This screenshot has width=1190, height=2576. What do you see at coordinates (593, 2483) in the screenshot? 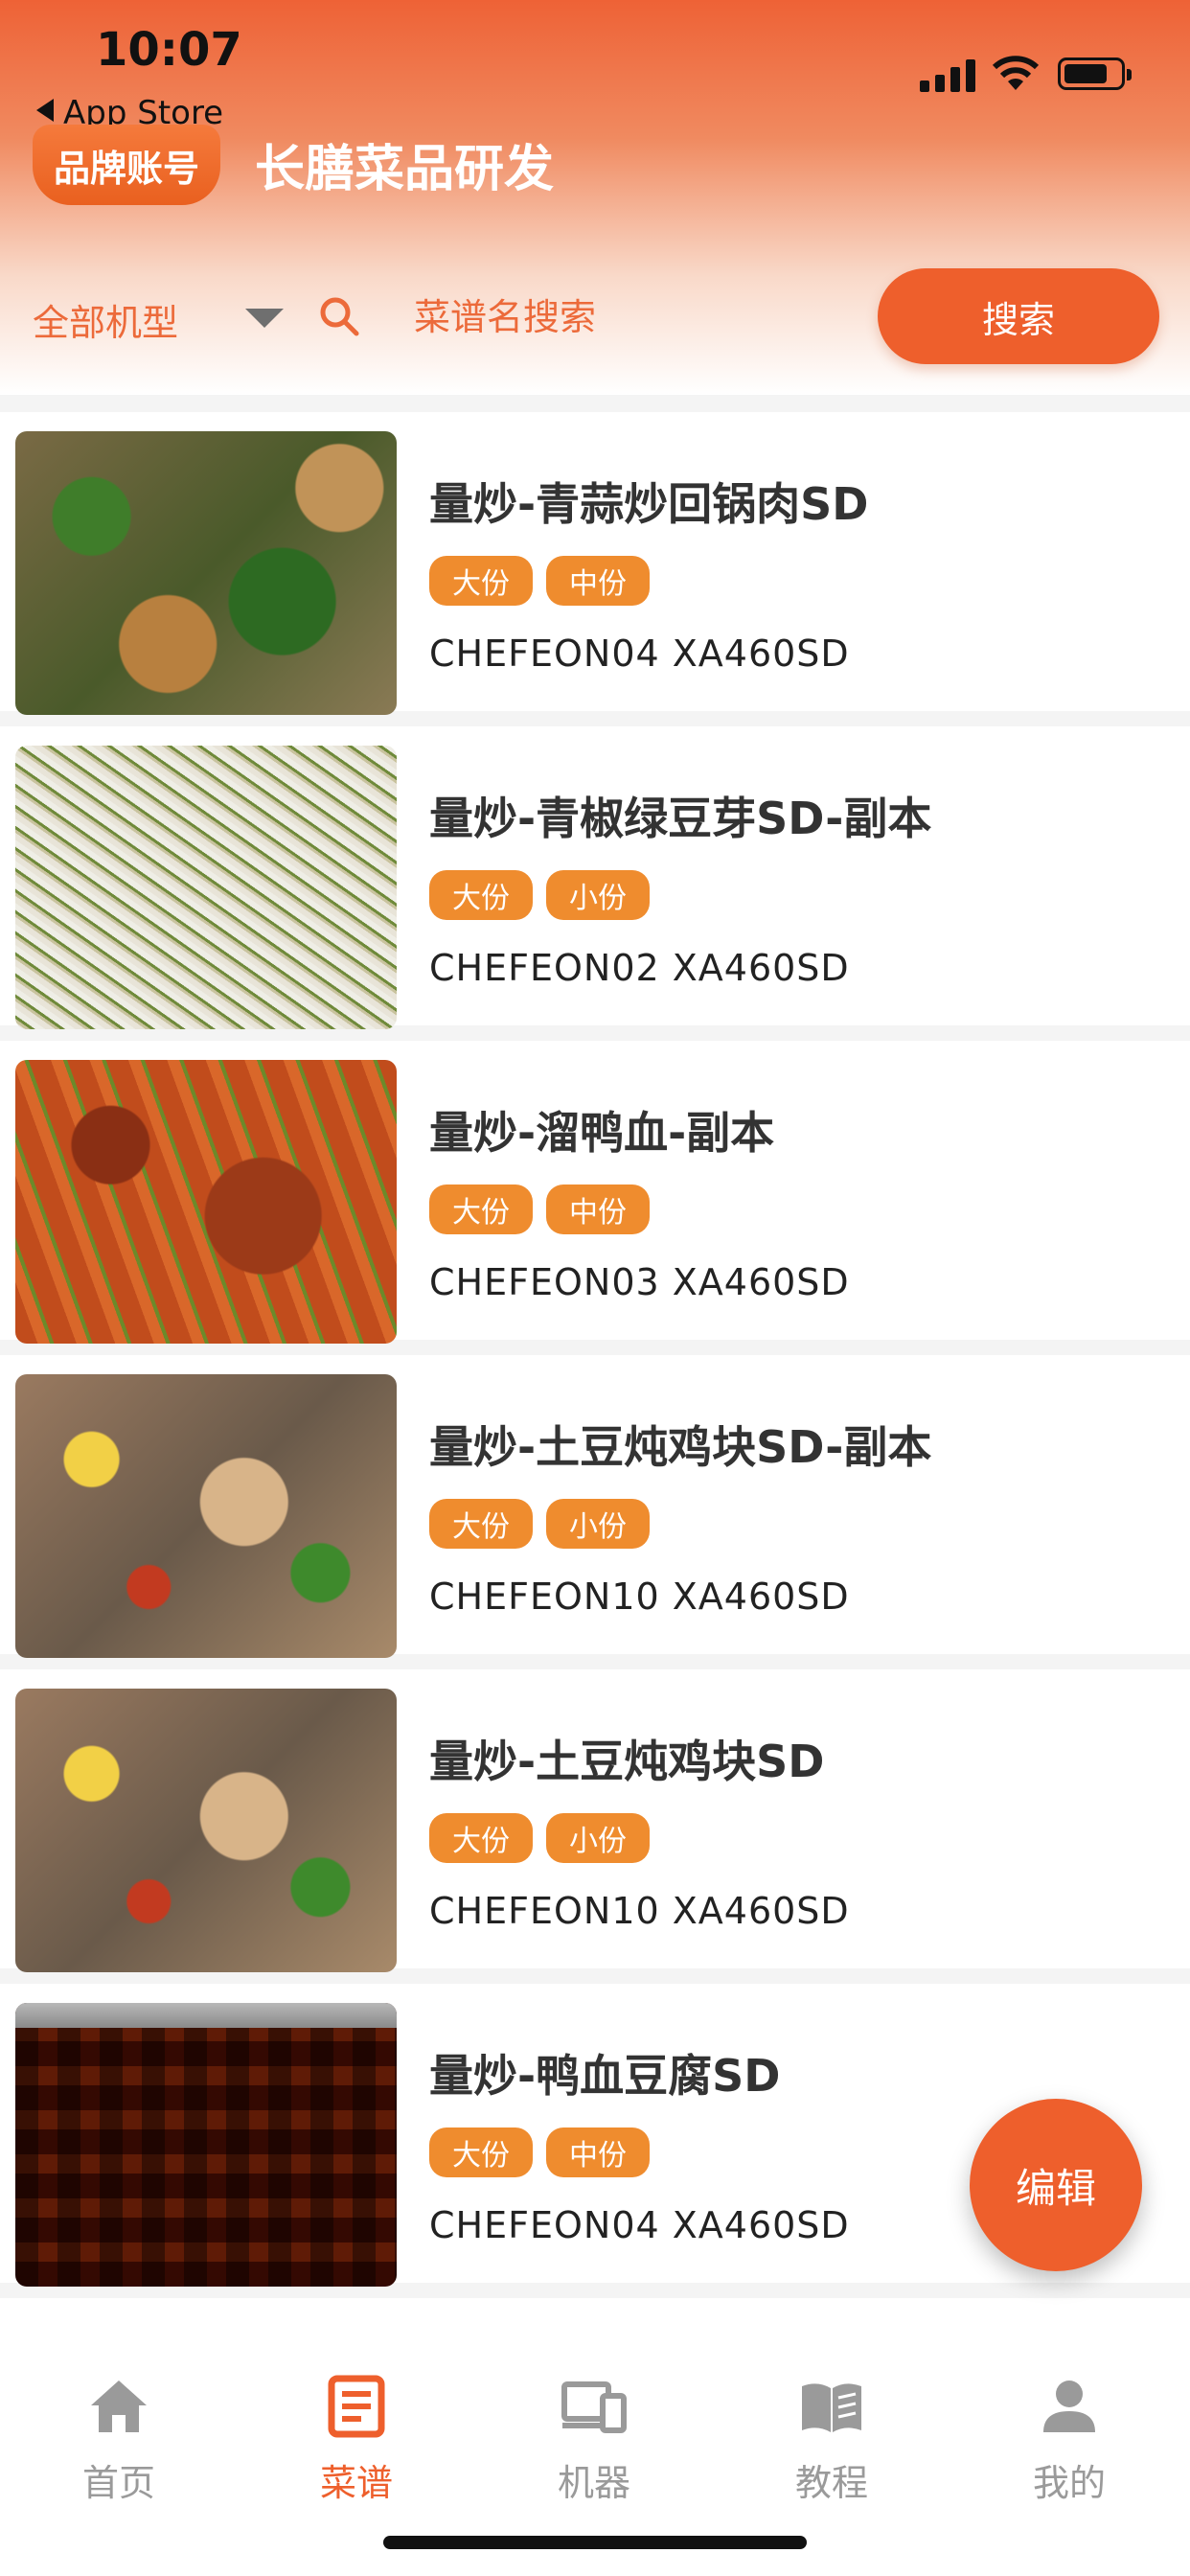
I see `tab-label: 机器` at bounding box center [593, 2483].